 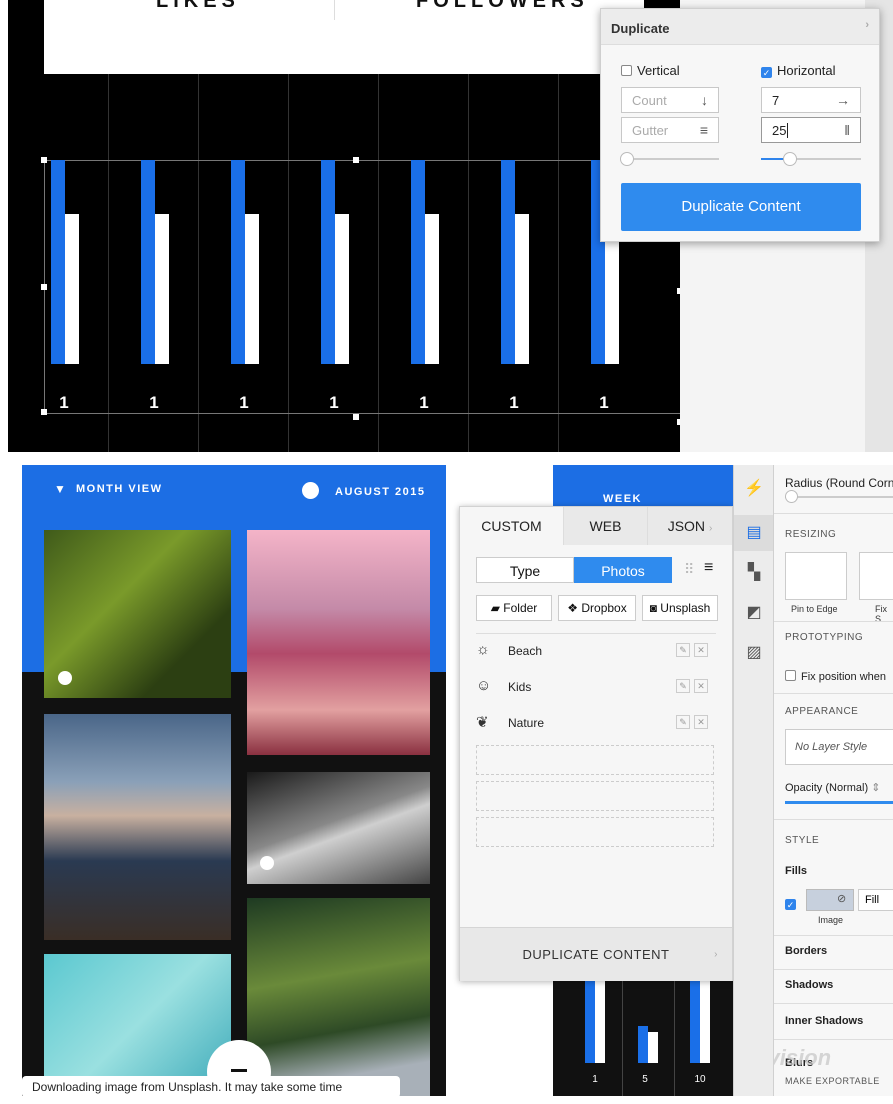 I want to click on fill-swatch, so click(x=830, y=900).